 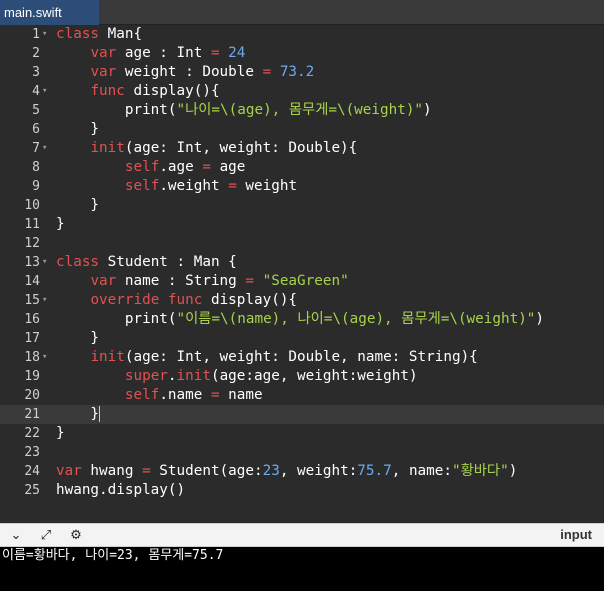 I want to click on code-line: 10 }, so click(x=302, y=205).